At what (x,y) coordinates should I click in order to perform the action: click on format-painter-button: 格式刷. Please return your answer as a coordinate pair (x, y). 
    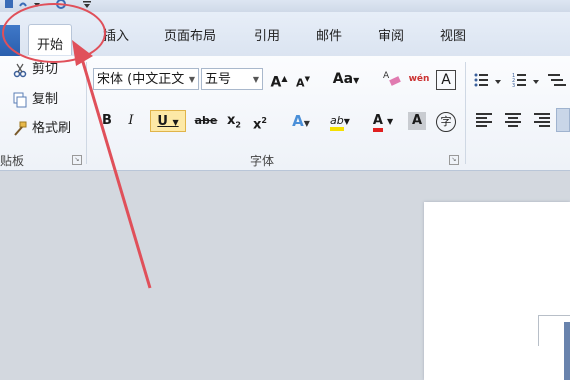
    Looking at the image, I should click on (41, 129).